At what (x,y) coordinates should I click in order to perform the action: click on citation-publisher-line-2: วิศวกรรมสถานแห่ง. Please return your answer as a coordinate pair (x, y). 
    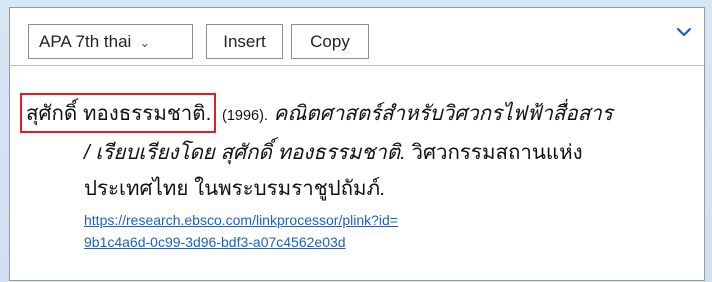
    Looking at the image, I should click on (497, 152).